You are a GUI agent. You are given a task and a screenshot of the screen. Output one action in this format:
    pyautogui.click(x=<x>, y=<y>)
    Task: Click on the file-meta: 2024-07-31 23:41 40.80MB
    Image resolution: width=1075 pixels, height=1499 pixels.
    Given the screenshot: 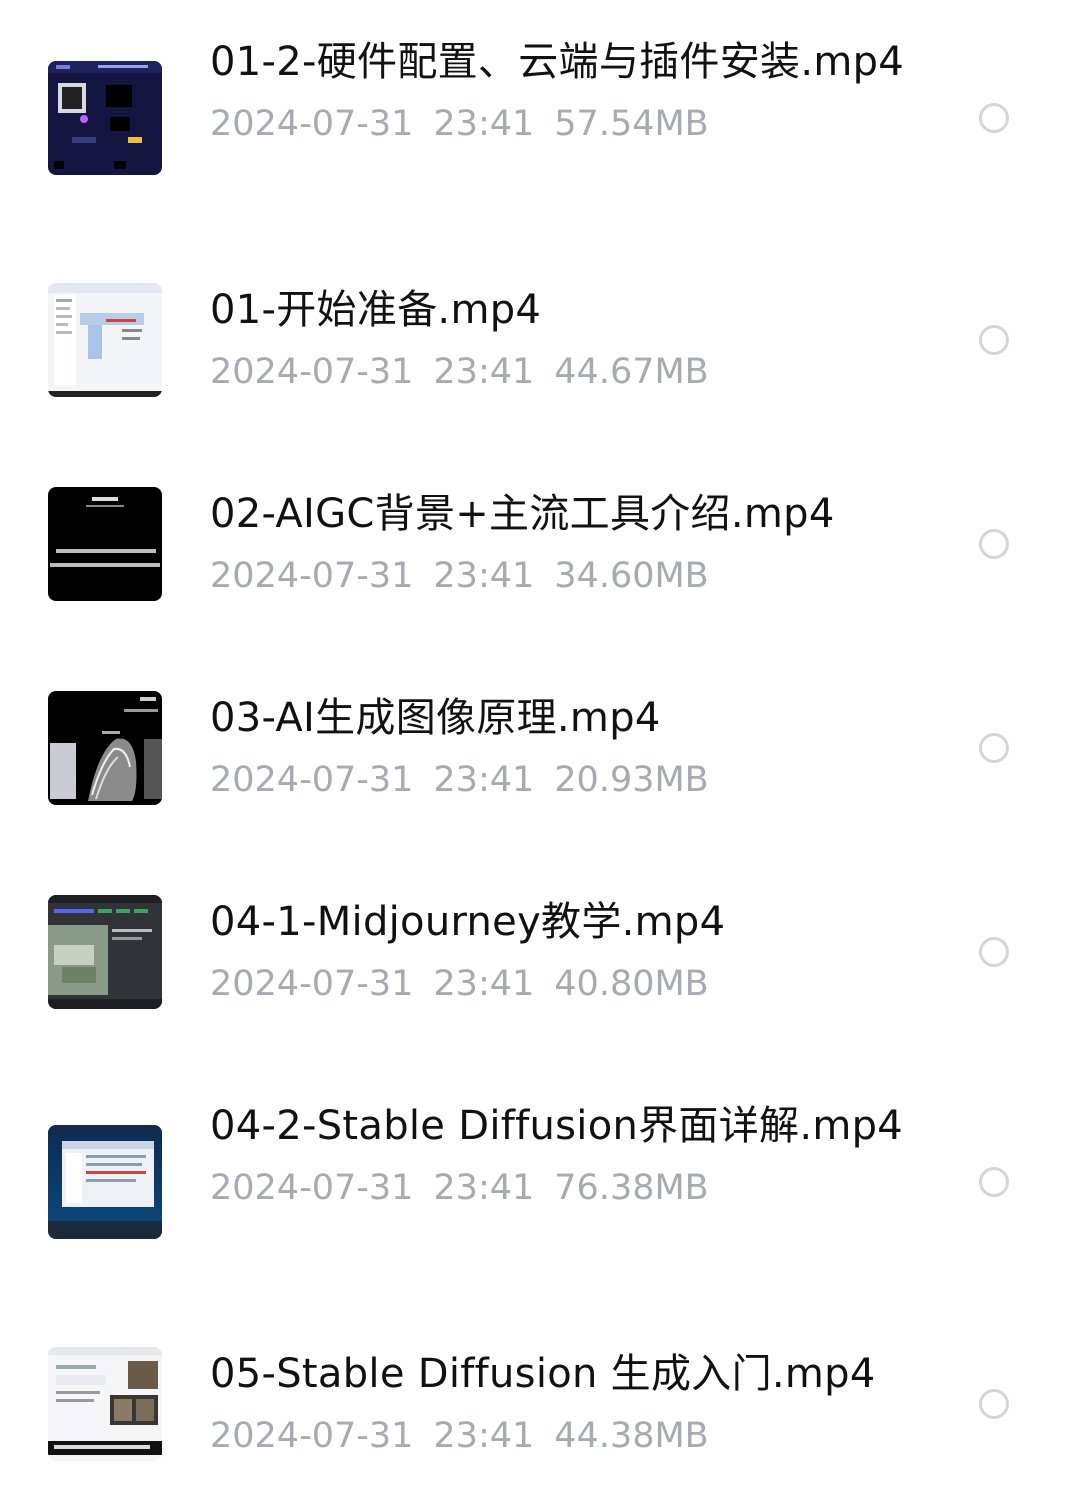 What is the action you would take?
    pyautogui.click(x=570, y=984)
    